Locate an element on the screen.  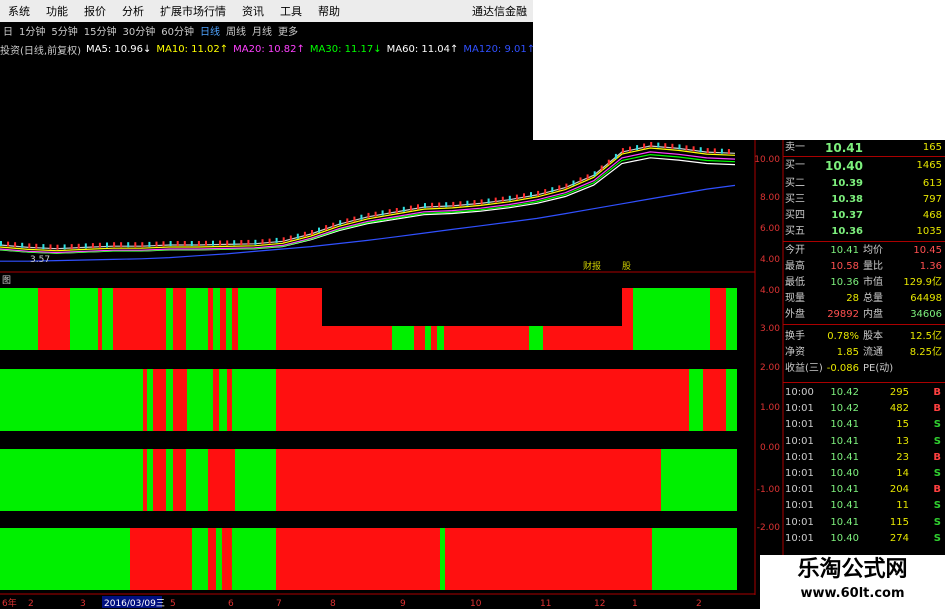
menu-item-tools: 工具 is located at coordinates (291, 11).